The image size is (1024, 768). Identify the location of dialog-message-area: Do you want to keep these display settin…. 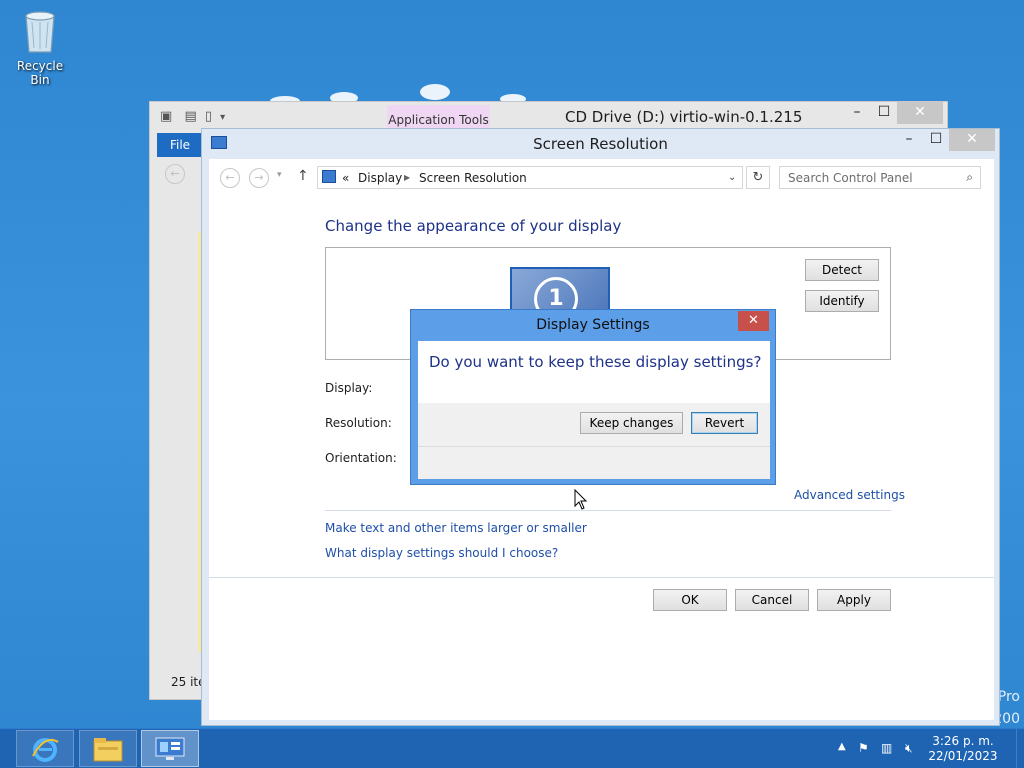
(594, 372).